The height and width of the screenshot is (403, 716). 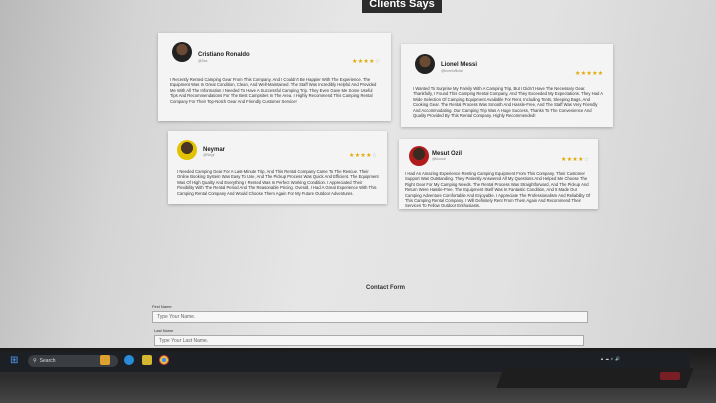 I want to click on file-explorer-icon, so click(x=105, y=360).